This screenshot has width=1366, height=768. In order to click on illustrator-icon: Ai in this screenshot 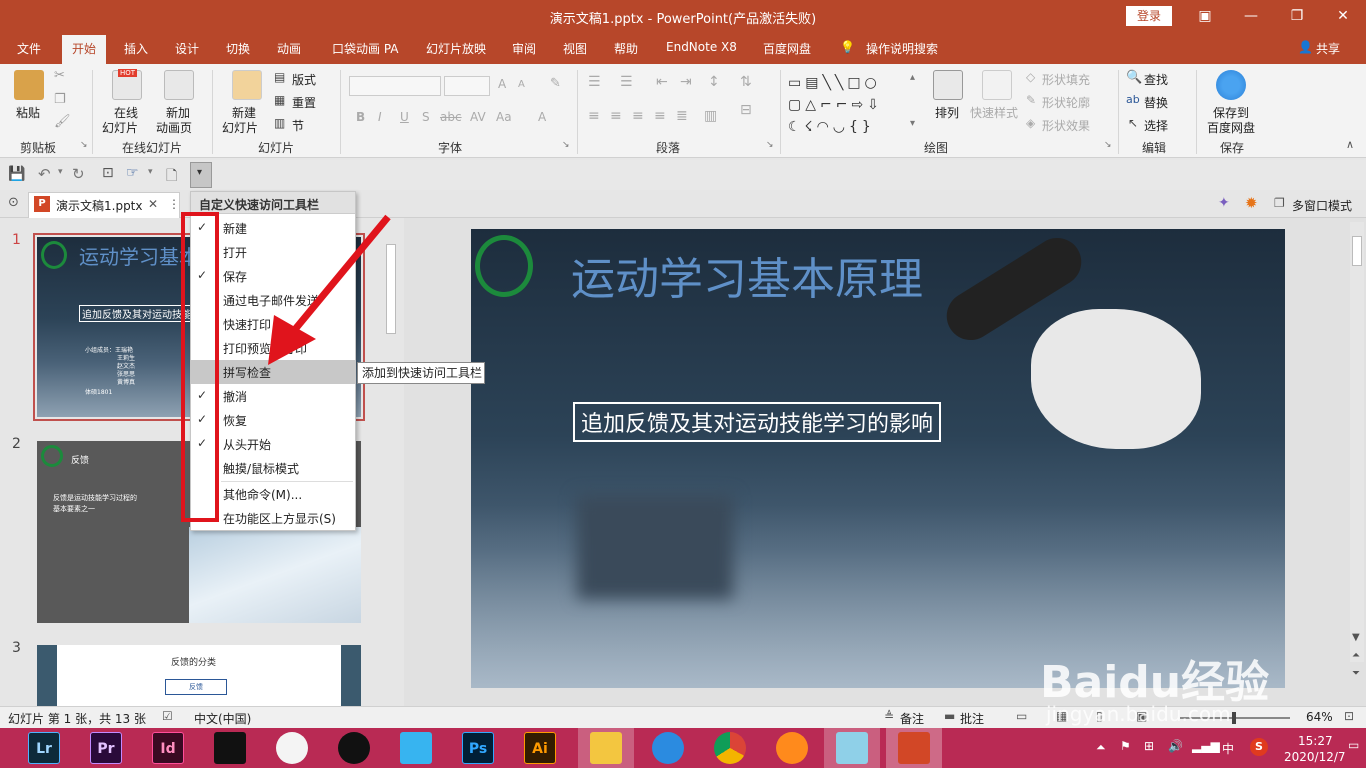, I will do `click(540, 748)`.